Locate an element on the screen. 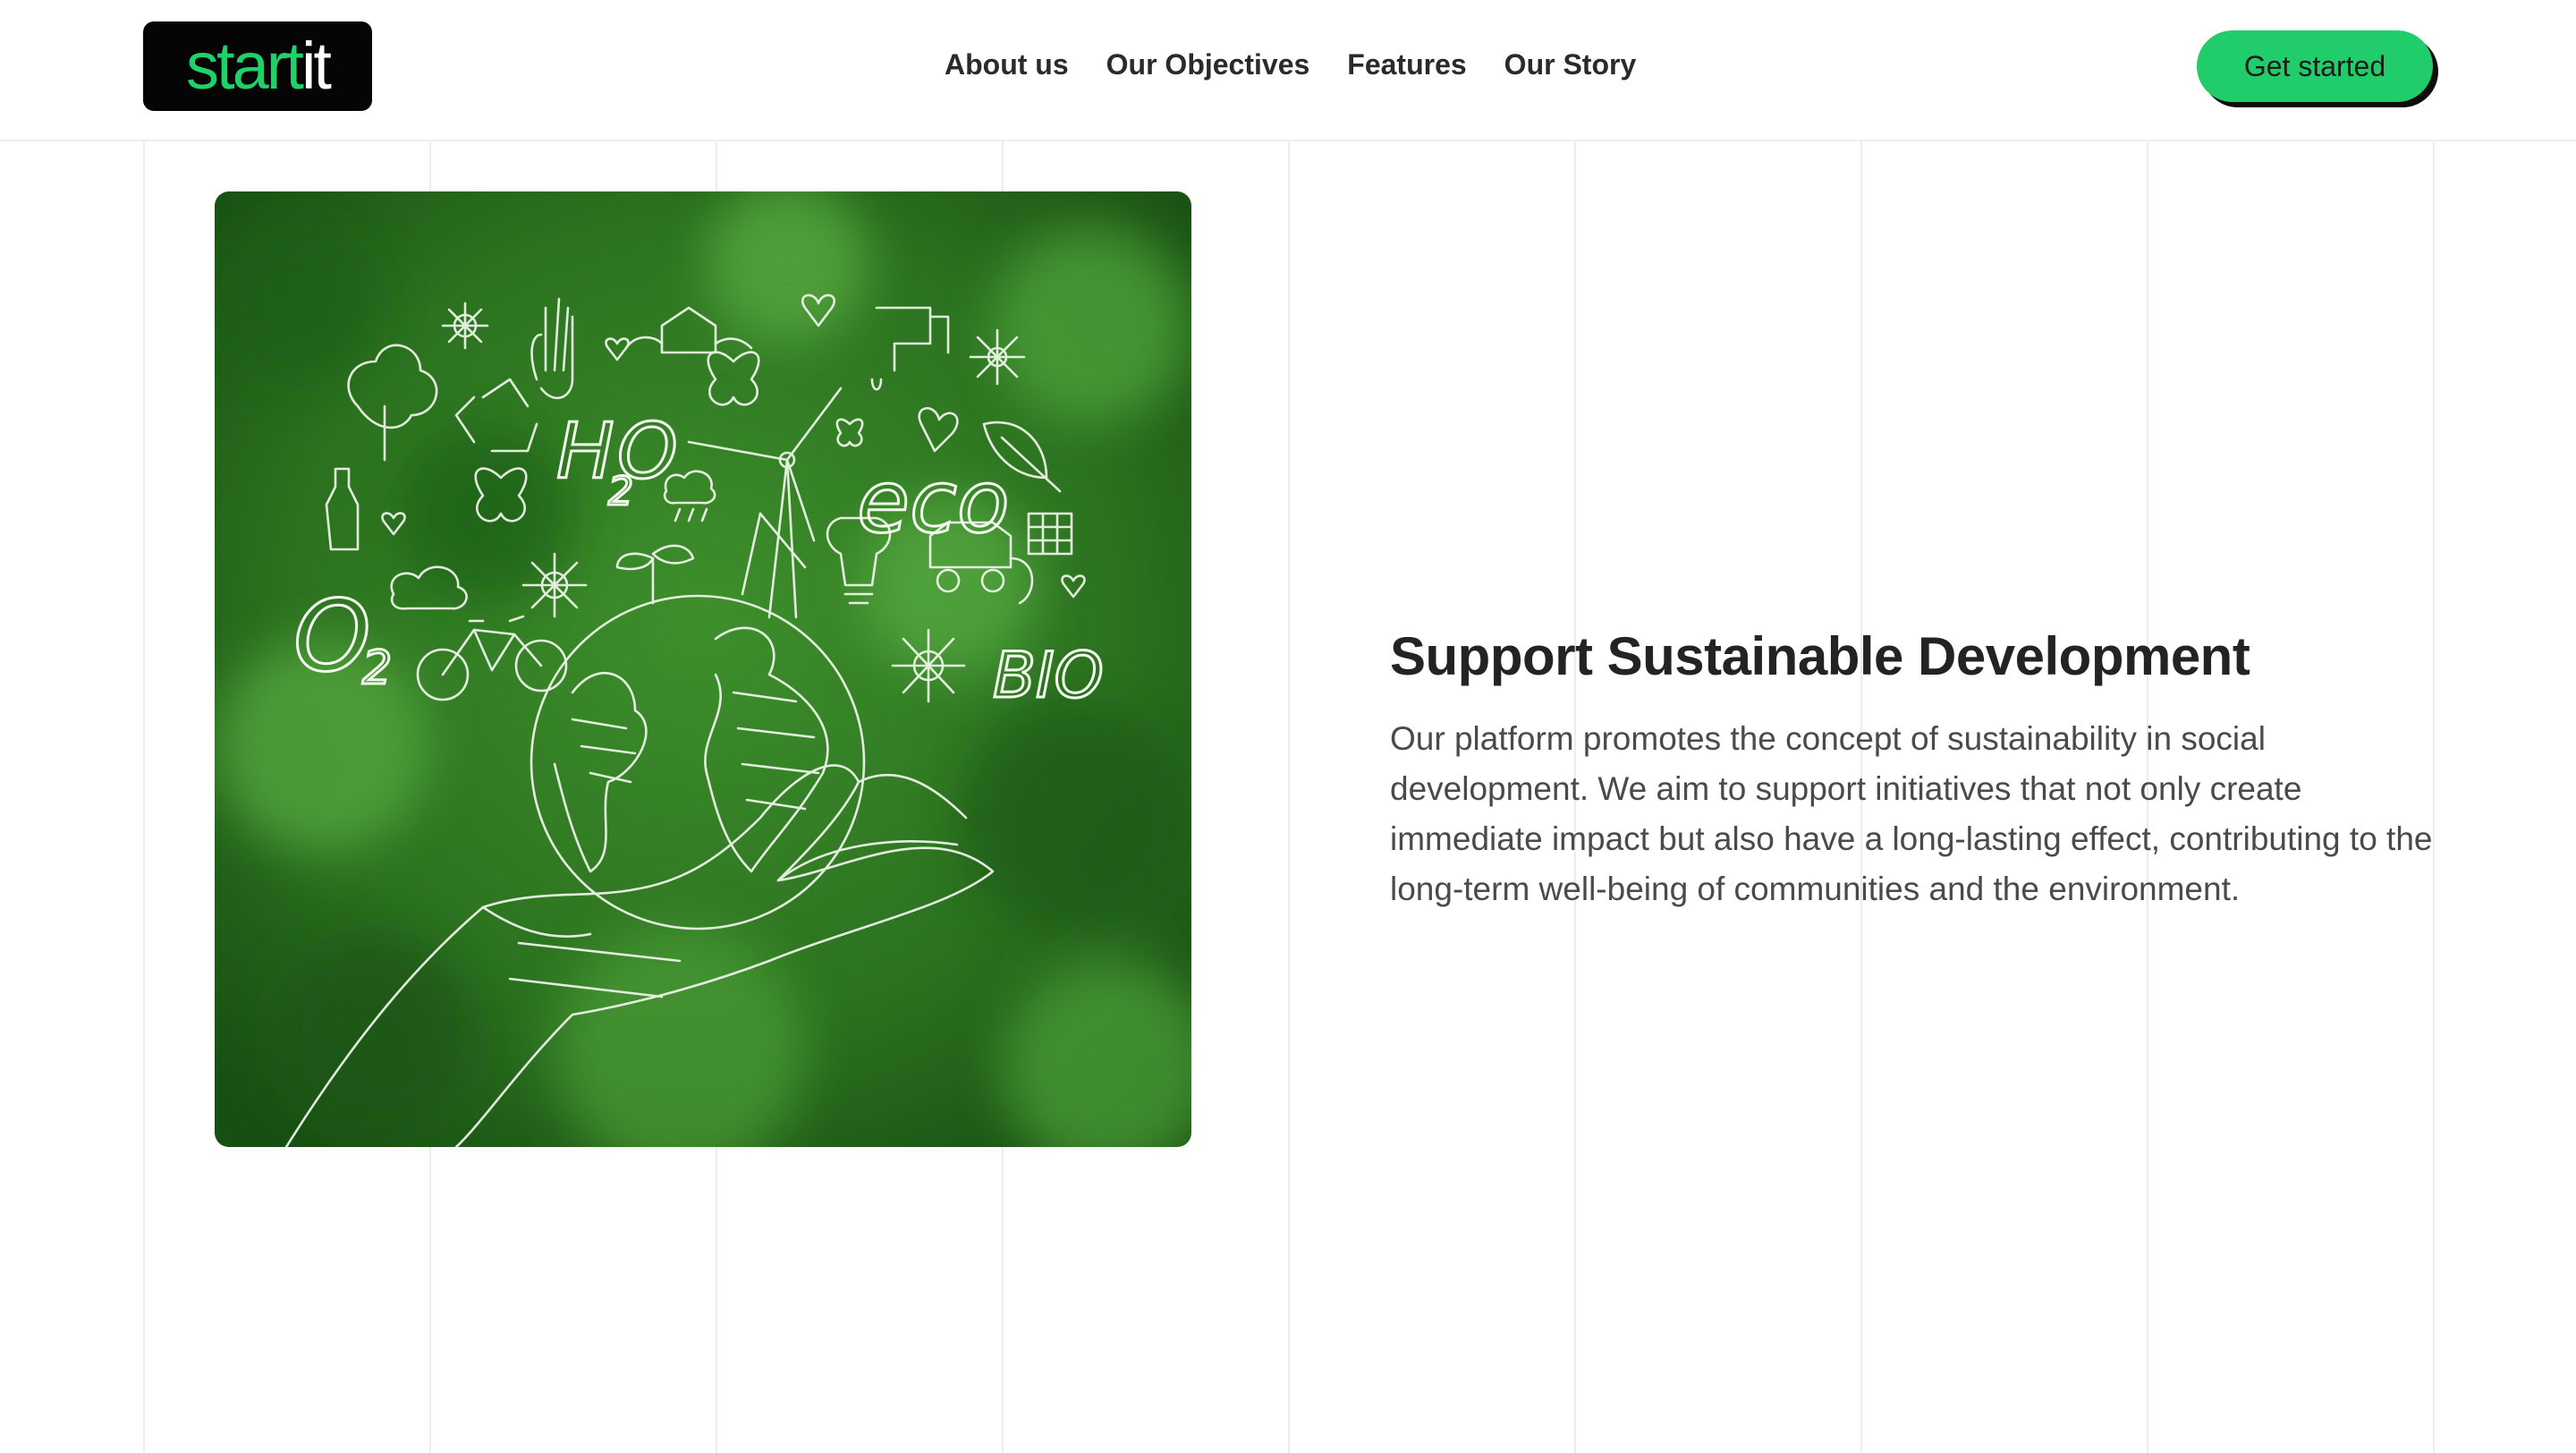  nav-about-us: About us is located at coordinates (1007, 64).